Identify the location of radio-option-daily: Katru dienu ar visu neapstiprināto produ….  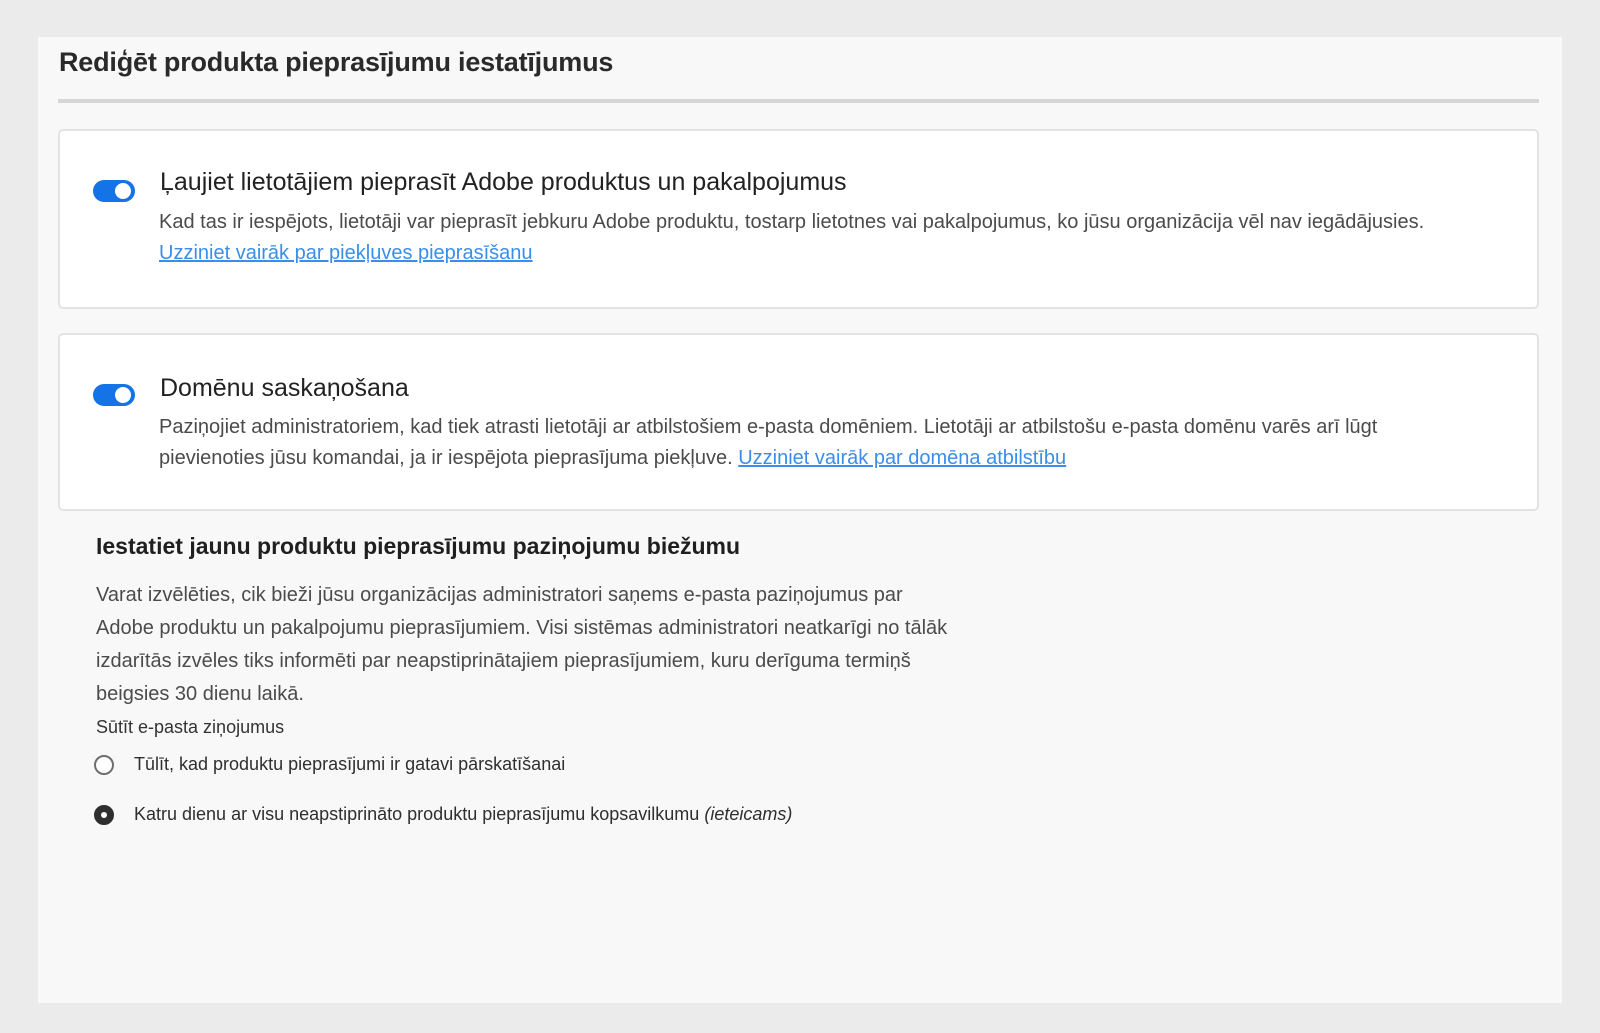
(443, 814).